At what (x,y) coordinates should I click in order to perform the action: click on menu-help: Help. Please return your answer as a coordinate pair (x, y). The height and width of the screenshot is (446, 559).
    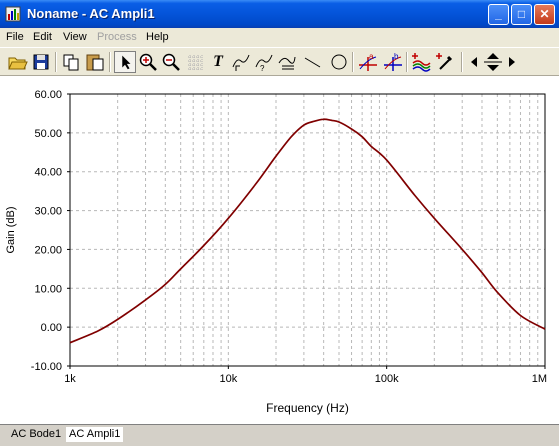
    Looking at the image, I should click on (157, 37).